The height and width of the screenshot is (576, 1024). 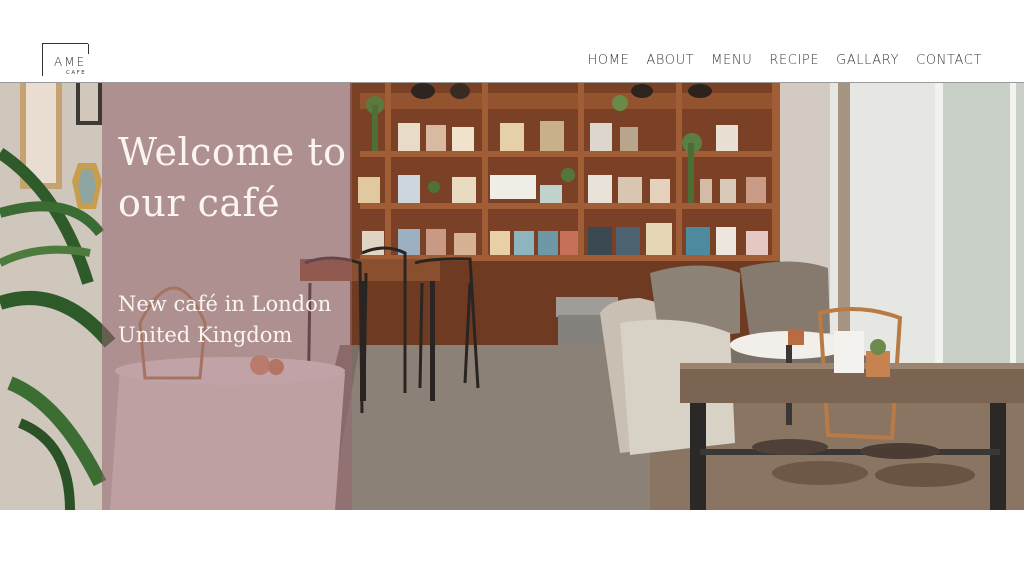 What do you see at coordinates (609, 60) in the screenshot?
I see `nav-home: HOME` at bounding box center [609, 60].